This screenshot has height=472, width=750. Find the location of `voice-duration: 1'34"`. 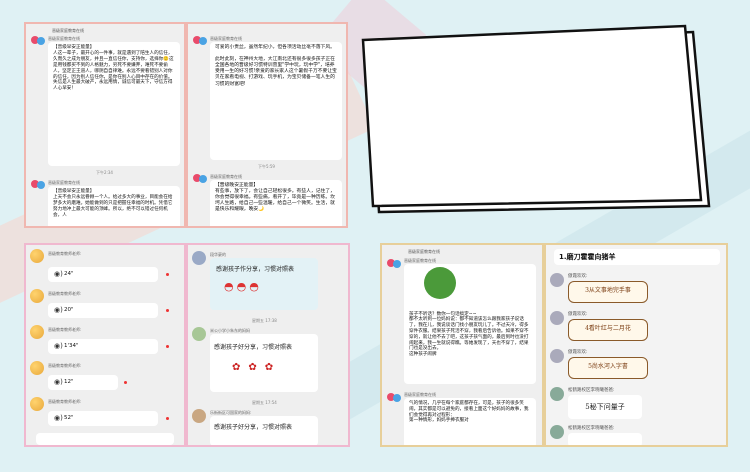

voice-duration: 1'34" is located at coordinates (71, 346).